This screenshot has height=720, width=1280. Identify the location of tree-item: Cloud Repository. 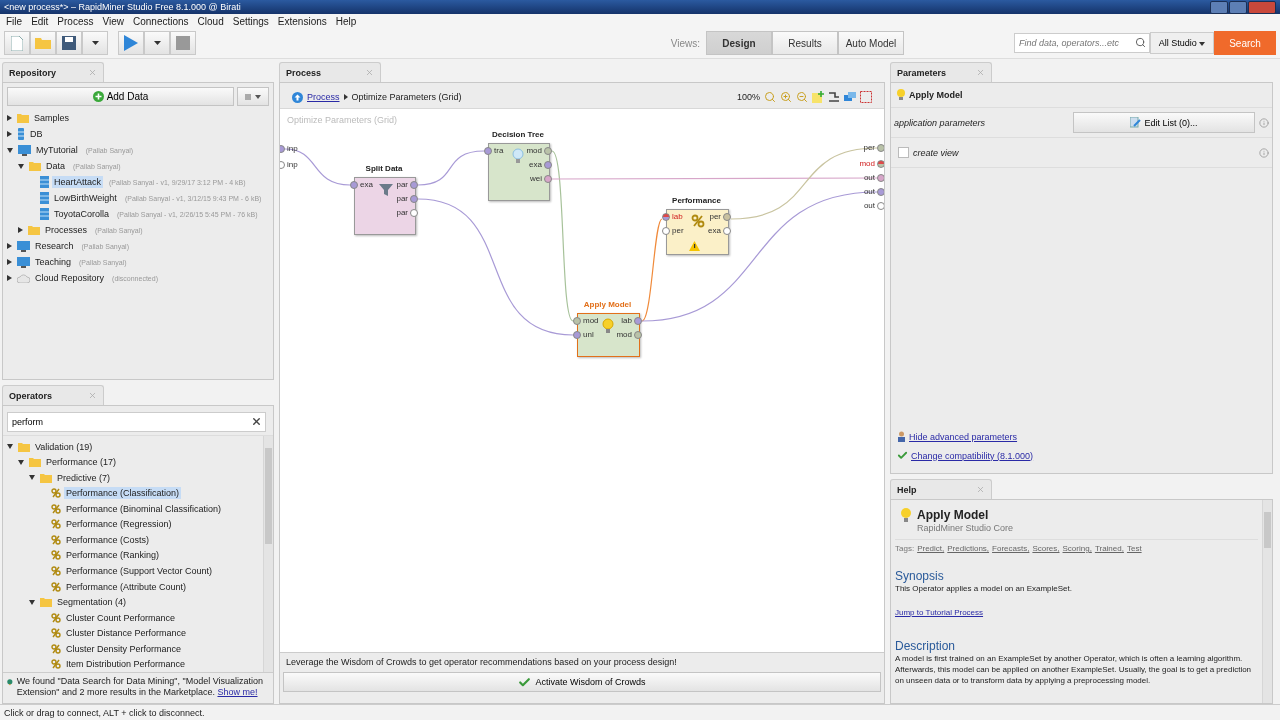
(70, 278).